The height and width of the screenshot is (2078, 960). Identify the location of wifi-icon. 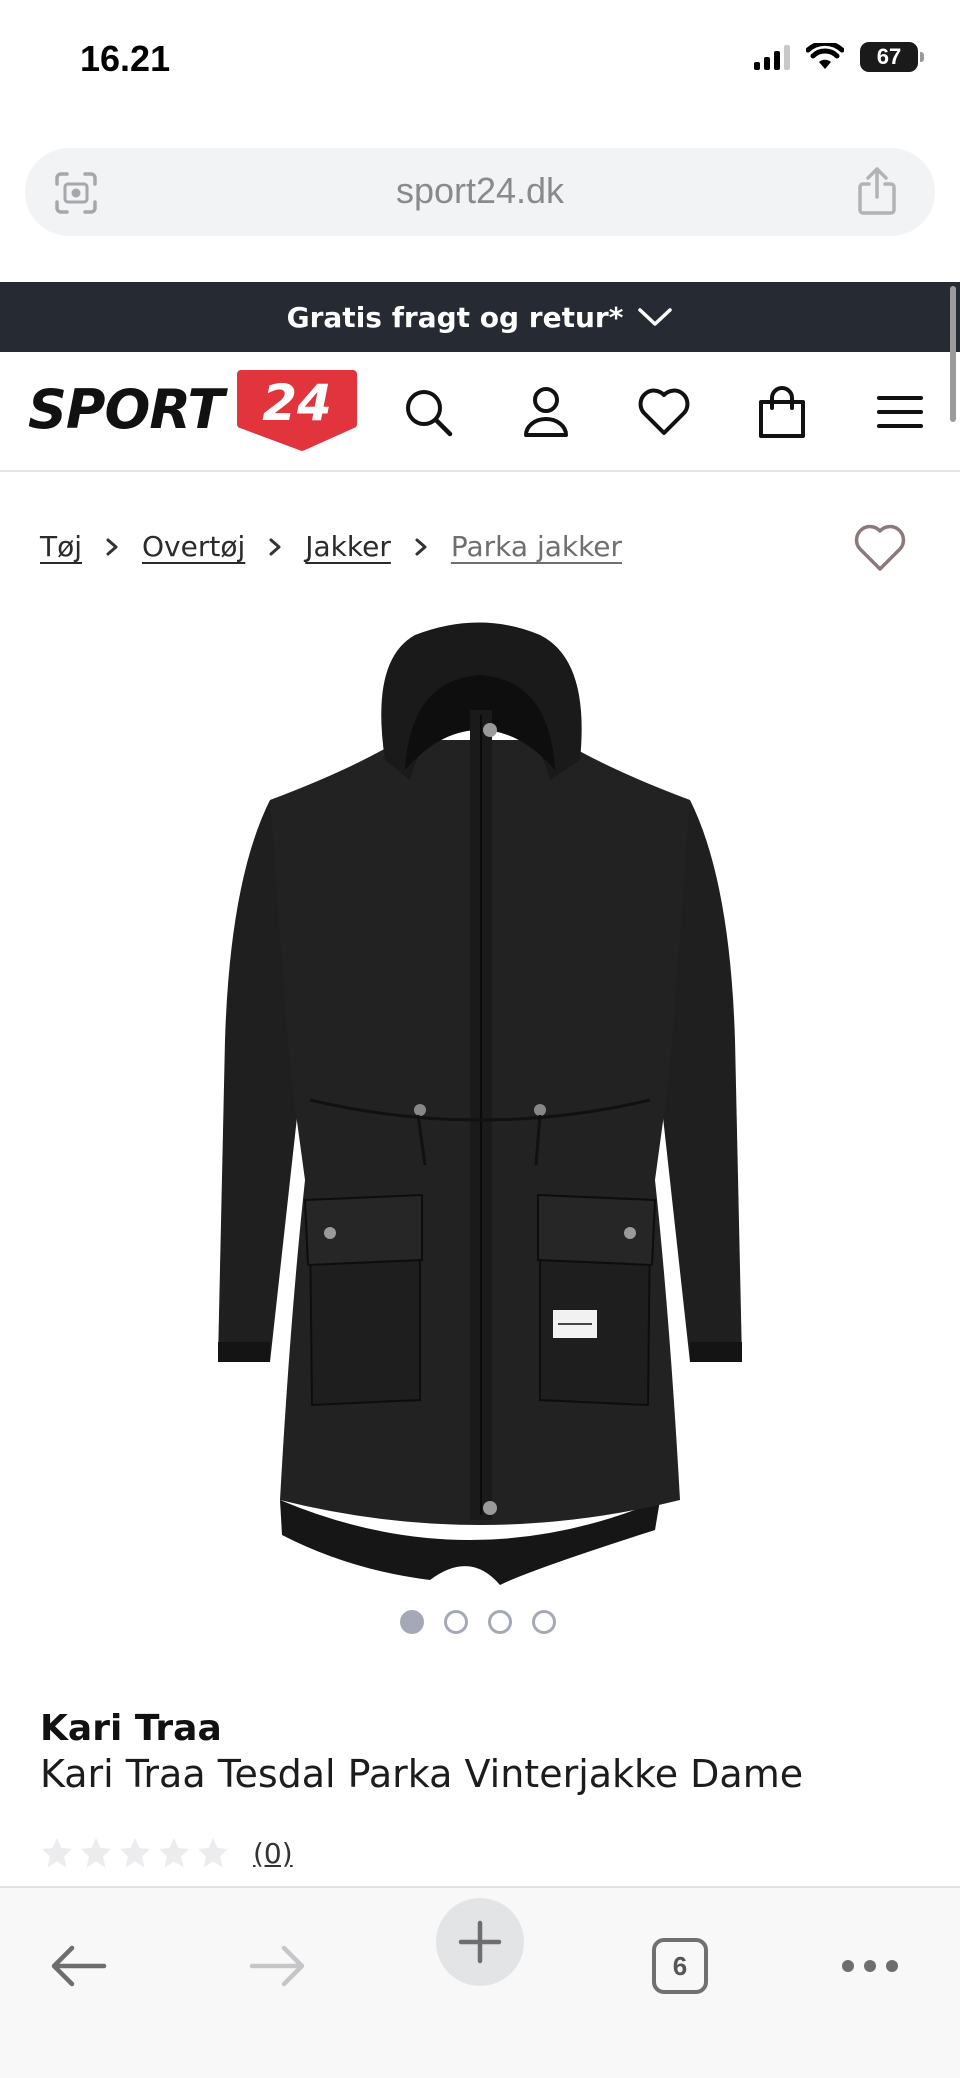
(825, 56).